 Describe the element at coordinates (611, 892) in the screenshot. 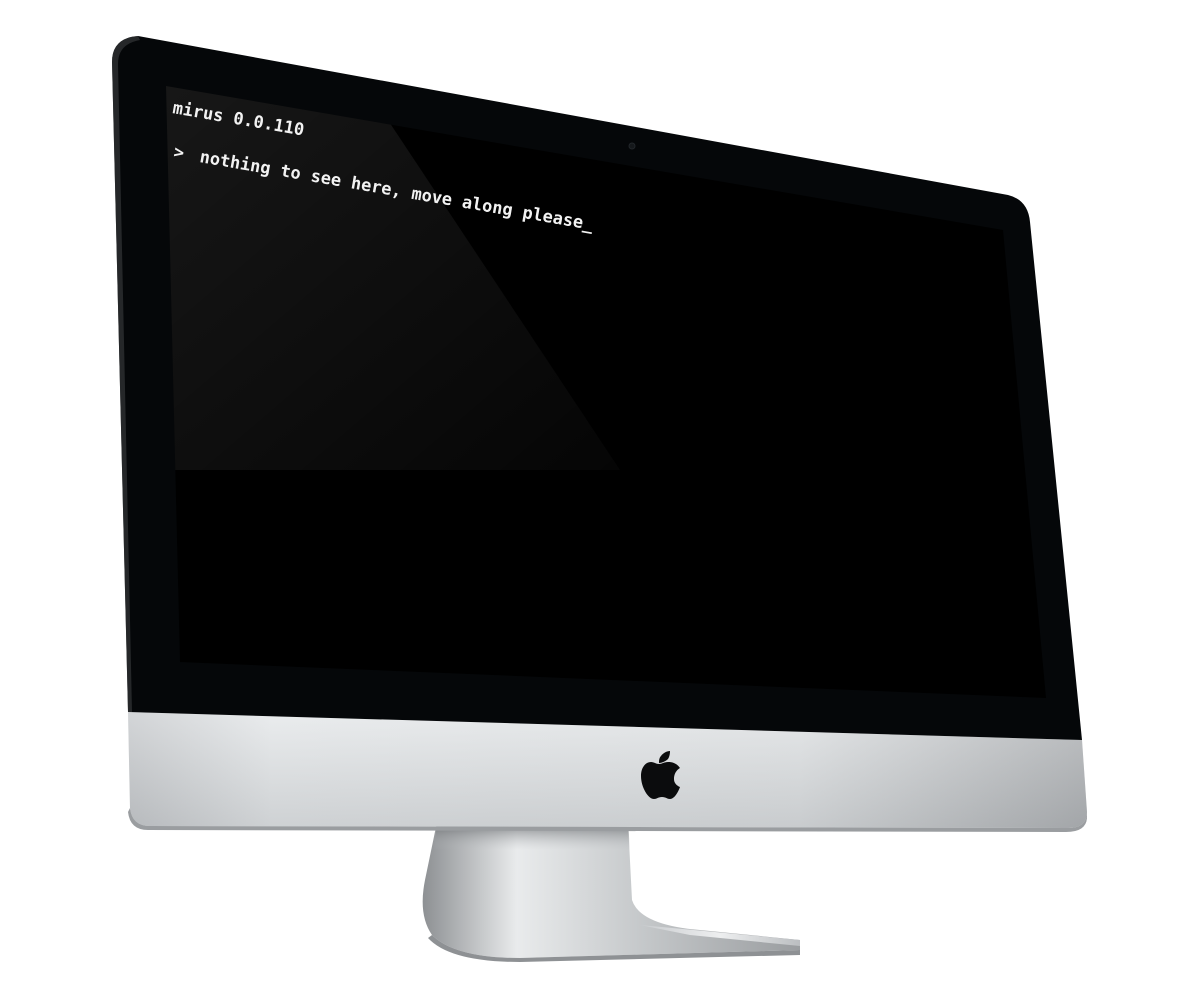

I see `stand` at that location.